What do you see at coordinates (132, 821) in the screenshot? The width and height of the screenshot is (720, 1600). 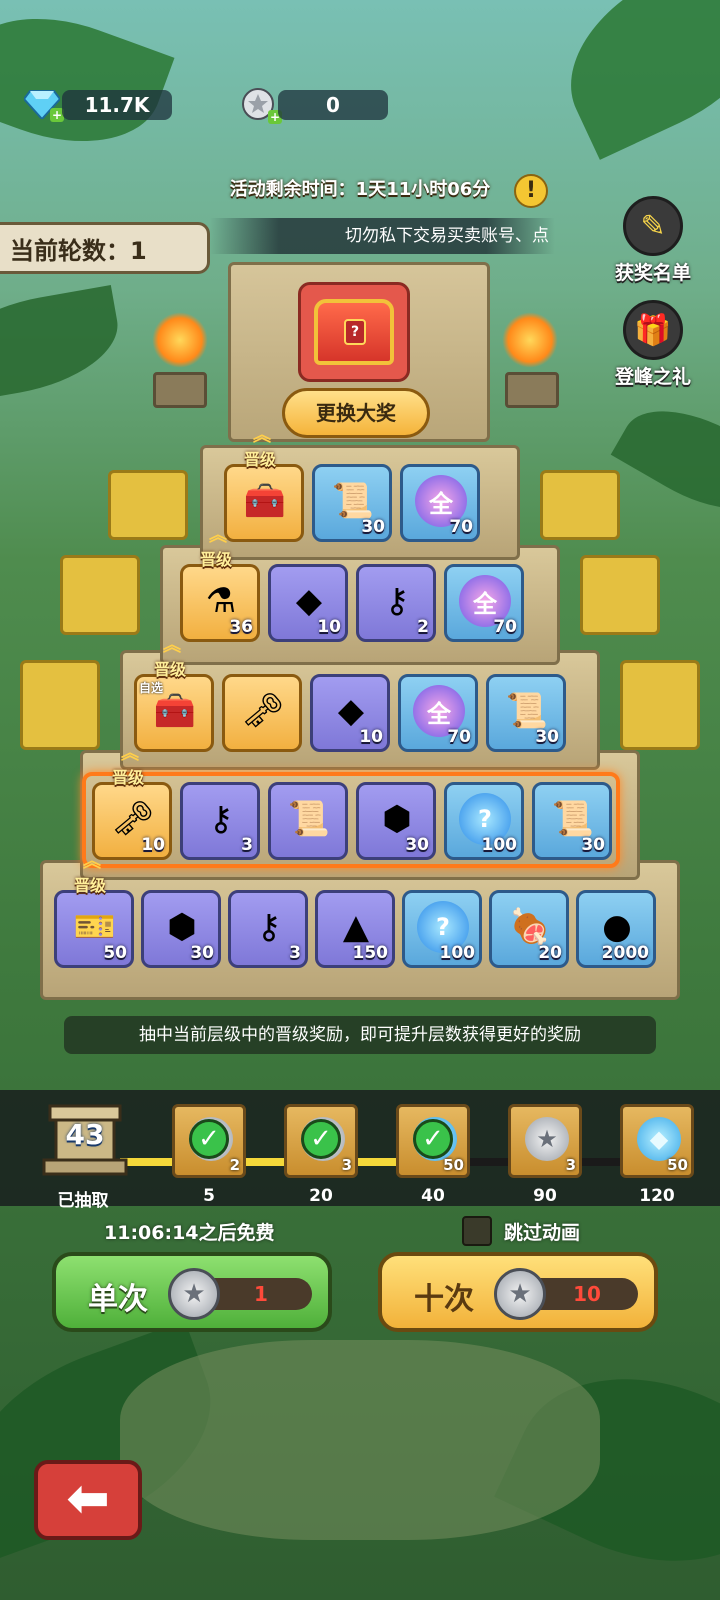 I see `reward-slot: 🗝 10` at bounding box center [132, 821].